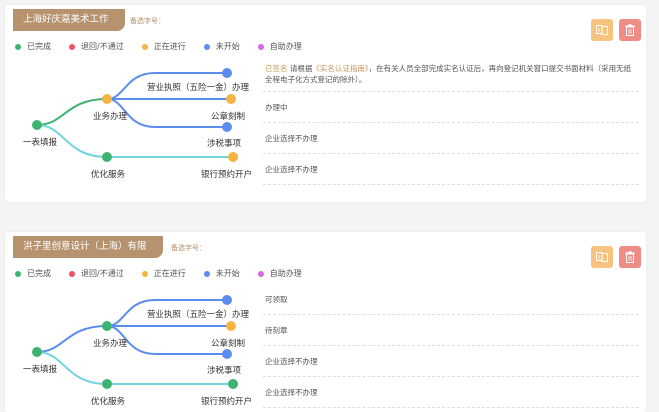 The width and height of the screenshot is (659, 412). What do you see at coordinates (276, 68) in the screenshot?
I see `signed-status: 已签名` at bounding box center [276, 68].